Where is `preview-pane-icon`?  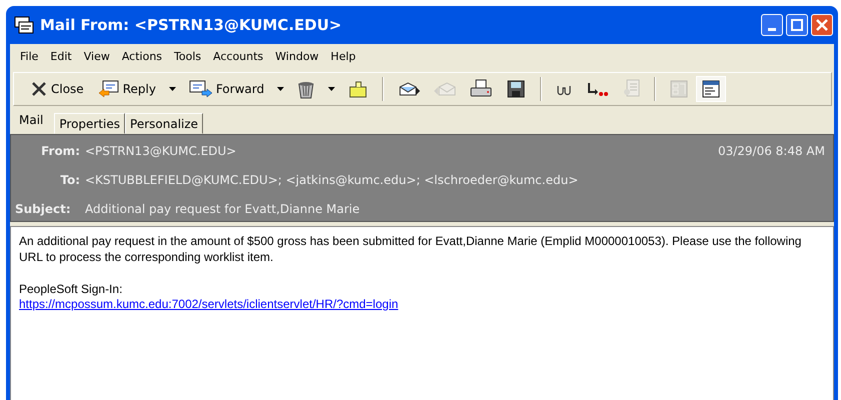 preview-pane-icon is located at coordinates (711, 89).